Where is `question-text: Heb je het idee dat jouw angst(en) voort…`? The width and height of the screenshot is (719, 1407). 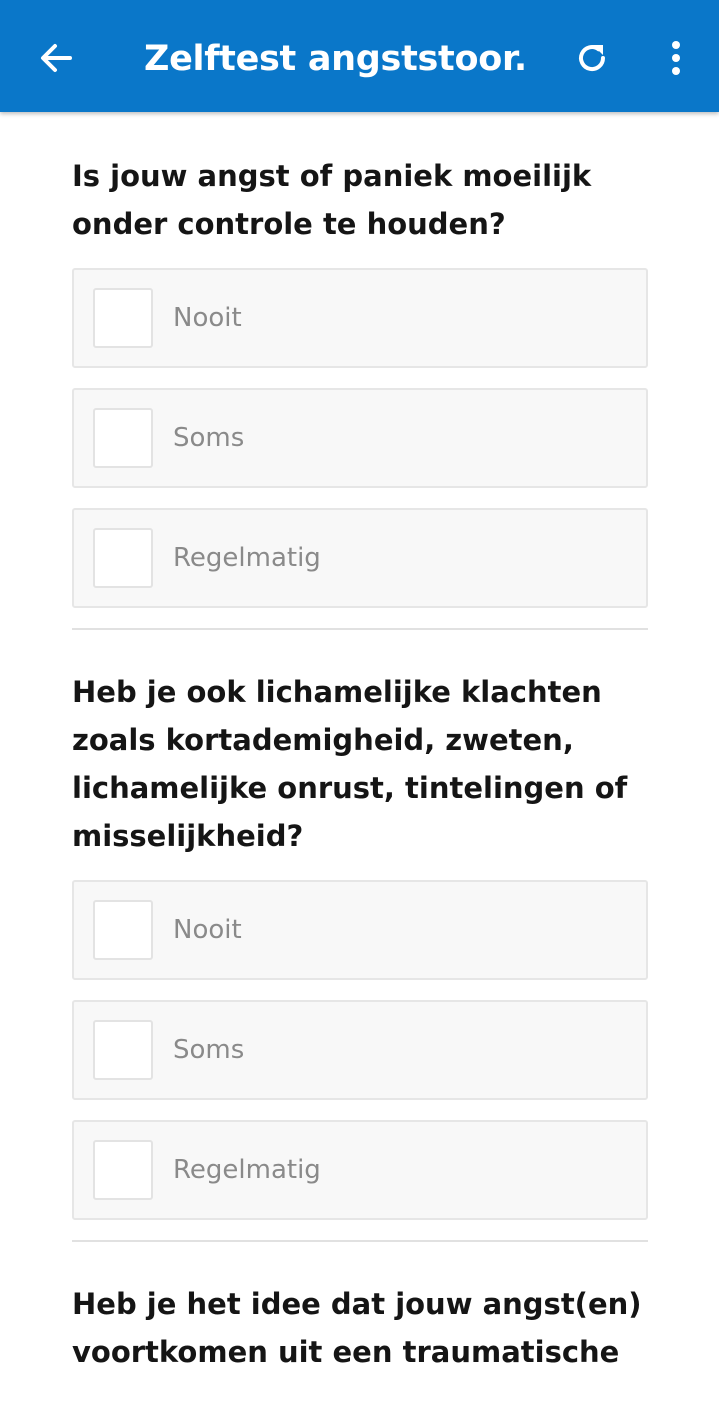
question-text: Heb je het idee dat jouw angst(en) voort… is located at coordinates (357, 1328).